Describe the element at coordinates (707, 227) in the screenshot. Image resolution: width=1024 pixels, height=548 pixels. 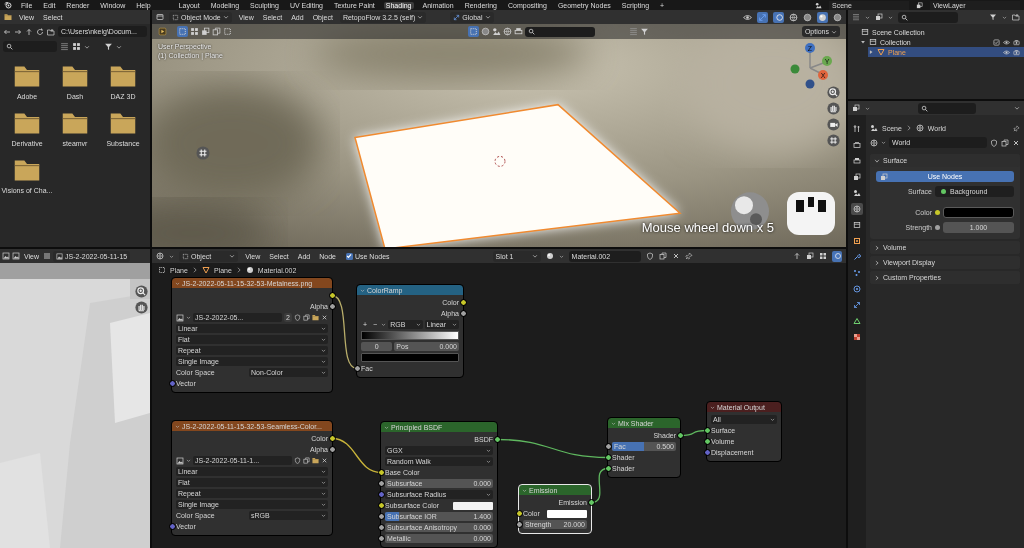
I see `screencast-text: Mouse wheel down x 5` at that location.